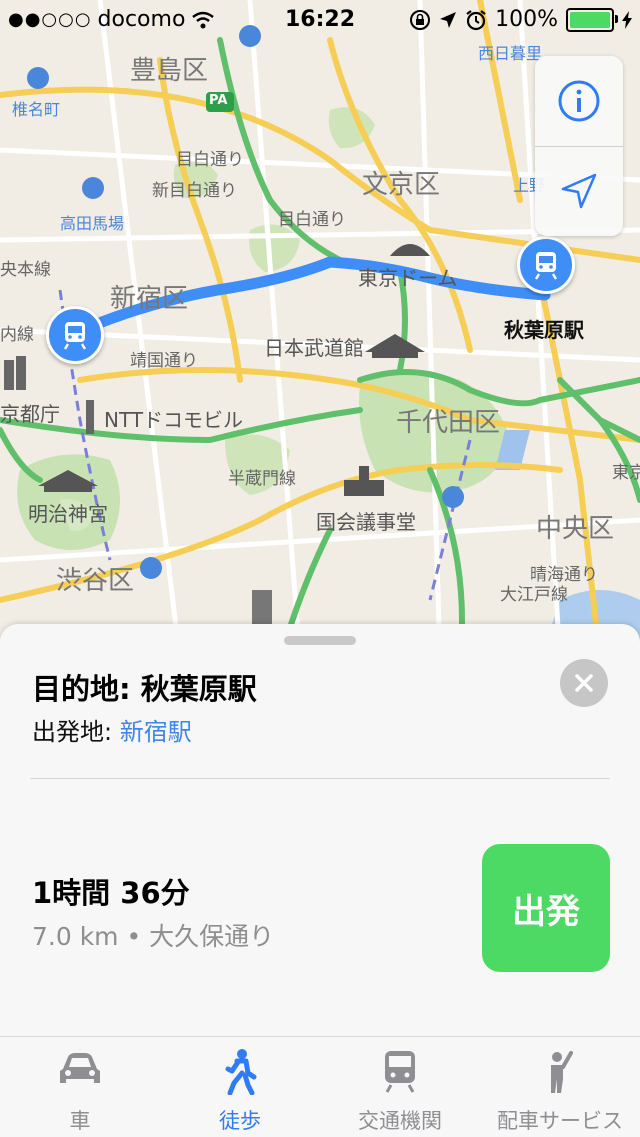  What do you see at coordinates (144, 689) in the screenshot?
I see `destination-title: 目的地: 秋葉原駅` at bounding box center [144, 689].